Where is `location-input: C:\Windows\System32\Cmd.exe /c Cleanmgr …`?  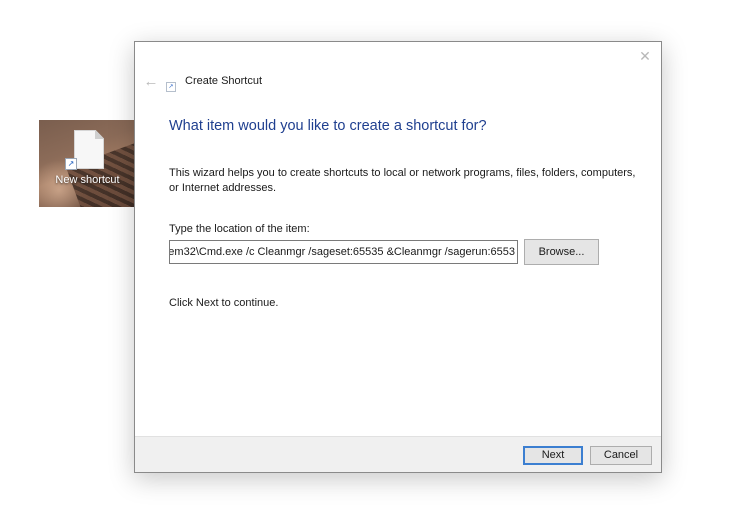
location-input: C:\Windows\System32\Cmd.exe /c Cleanmgr … is located at coordinates (343, 252).